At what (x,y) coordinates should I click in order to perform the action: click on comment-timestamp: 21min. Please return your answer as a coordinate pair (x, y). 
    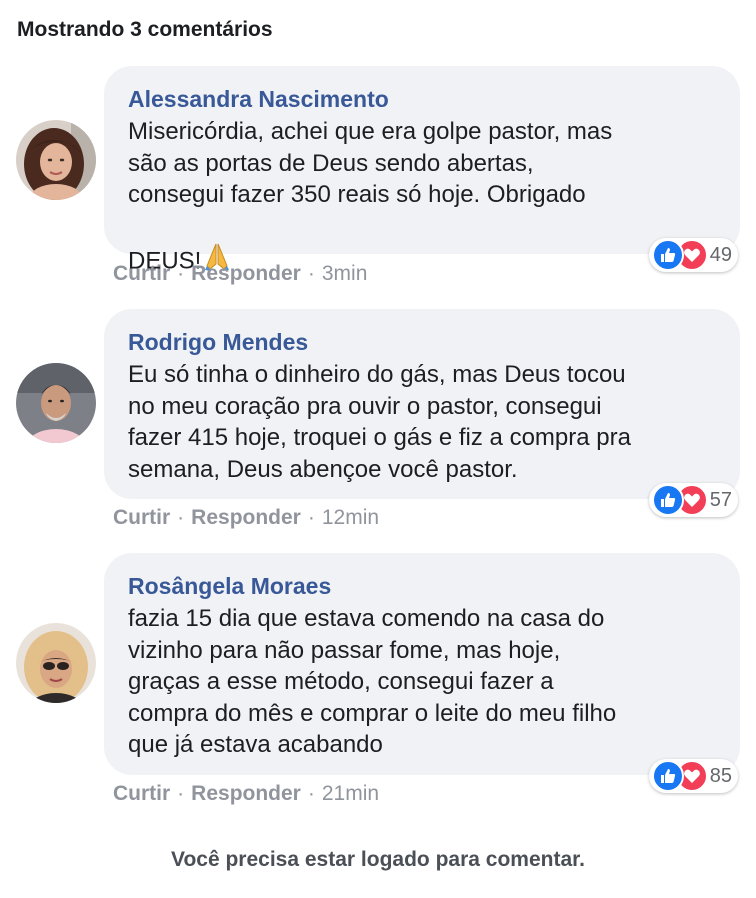
    Looking at the image, I should click on (350, 794).